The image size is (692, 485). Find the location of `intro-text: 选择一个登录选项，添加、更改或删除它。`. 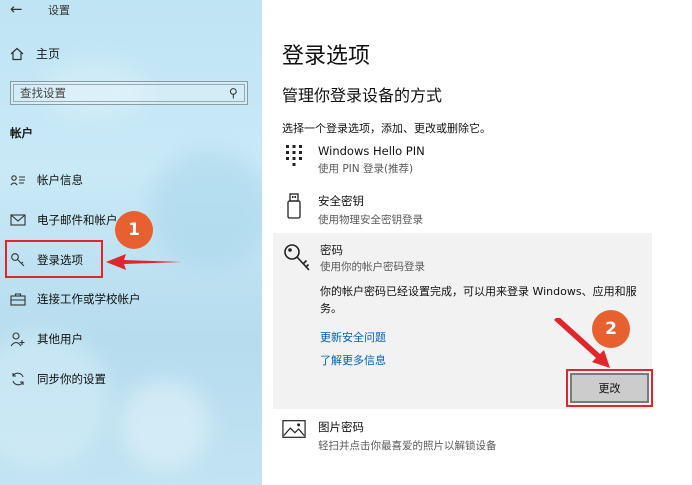

intro-text: 选择一个登录选项，添加、更改或删除它。 is located at coordinates (386, 128).